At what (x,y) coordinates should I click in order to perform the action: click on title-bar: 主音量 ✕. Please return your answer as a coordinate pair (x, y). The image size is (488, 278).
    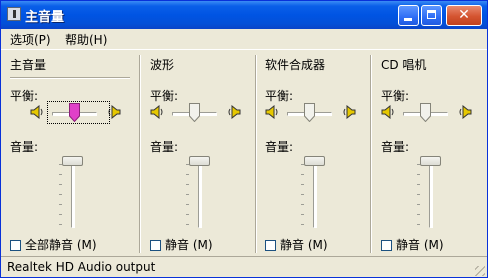
    Looking at the image, I should click on (244, 15).